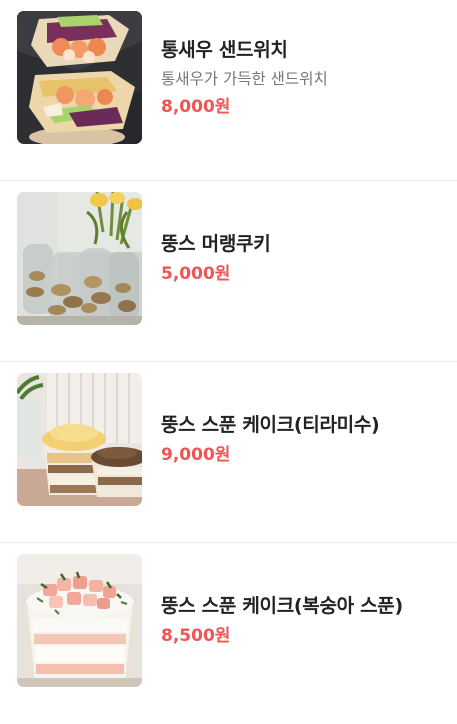 Image resolution: width=457 pixels, height=724 pixels. I want to click on menu-item-name: 뚱스 머랭쿠키, so click(216, 244).